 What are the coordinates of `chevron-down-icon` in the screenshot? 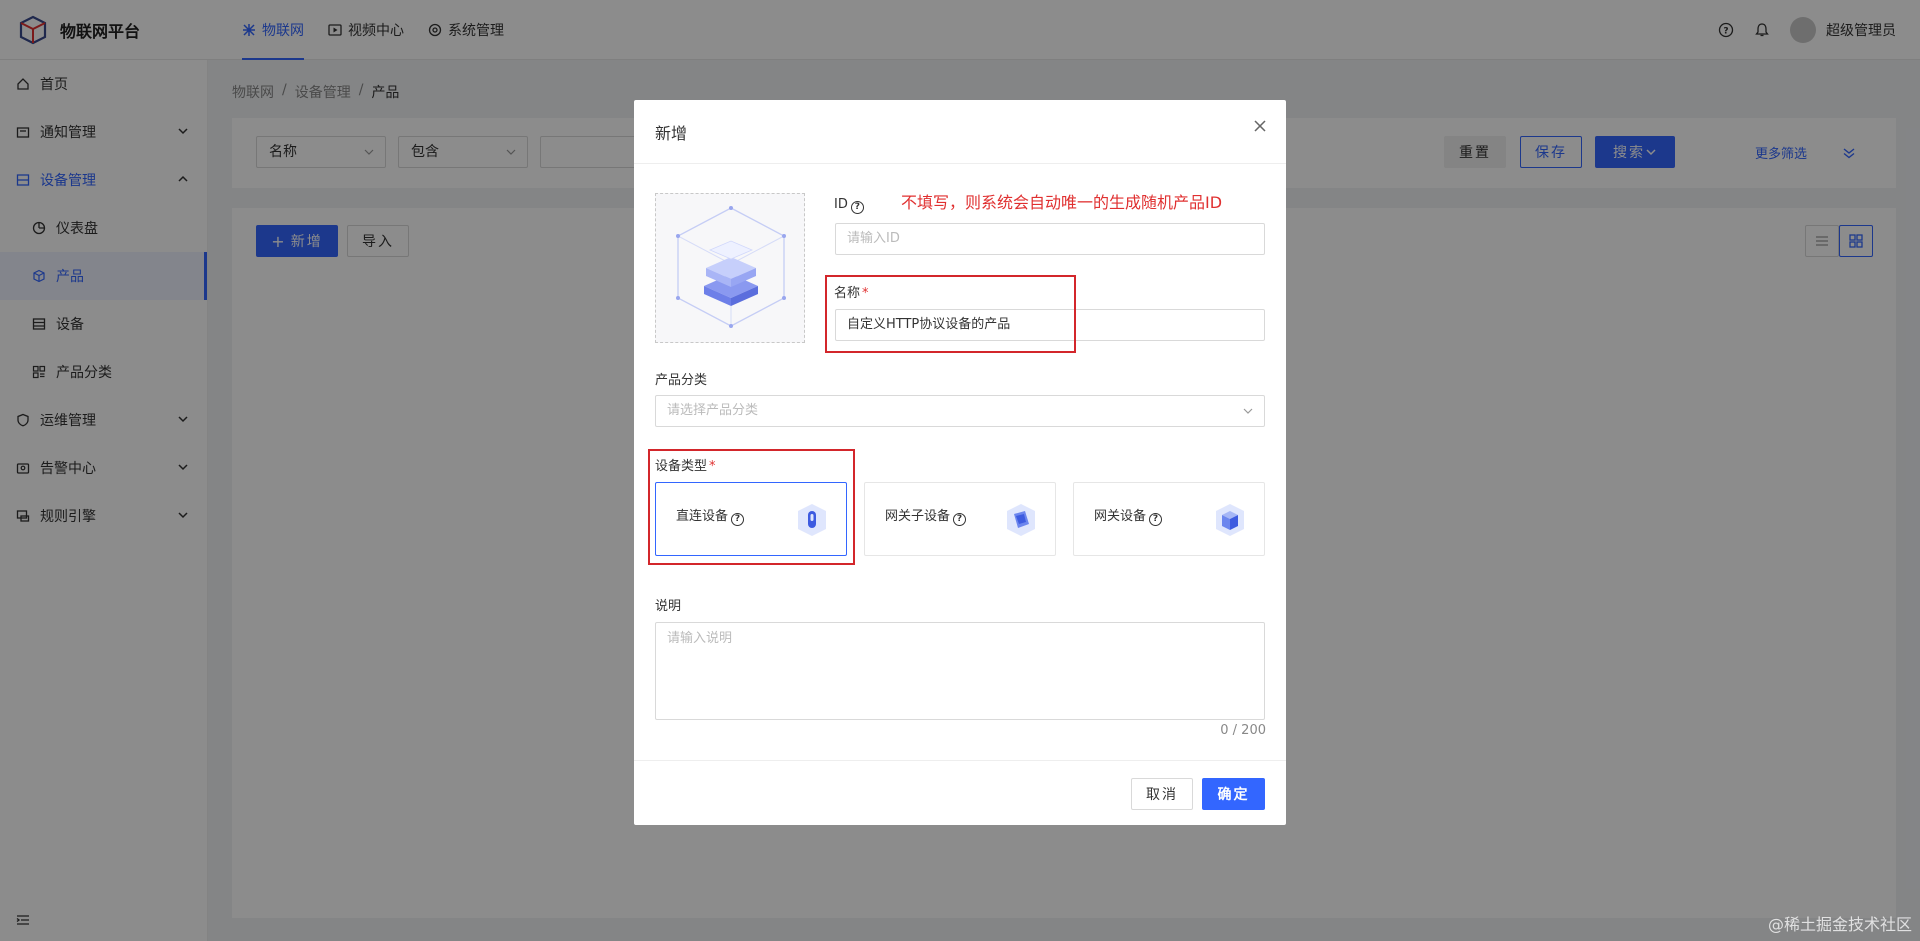 It's located at (1248, 411).